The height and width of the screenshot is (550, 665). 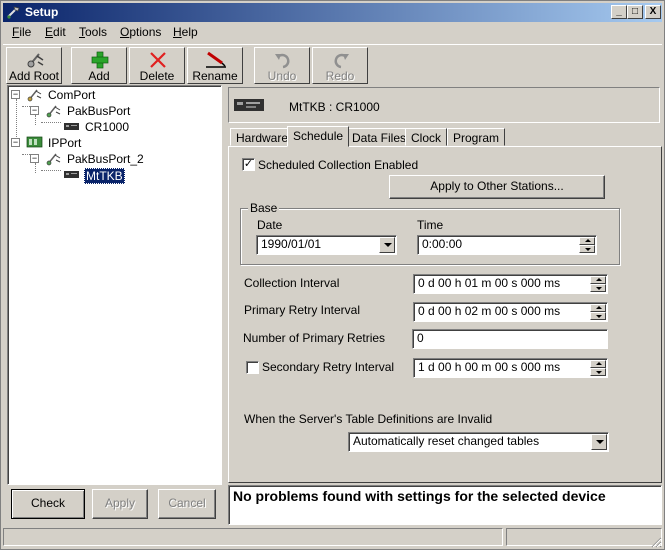 What do you see at coordinates (302, 310) in the screenshot?
I see `primary-retry-label: Primary Retry Interval` at bounding box center [302, 310].